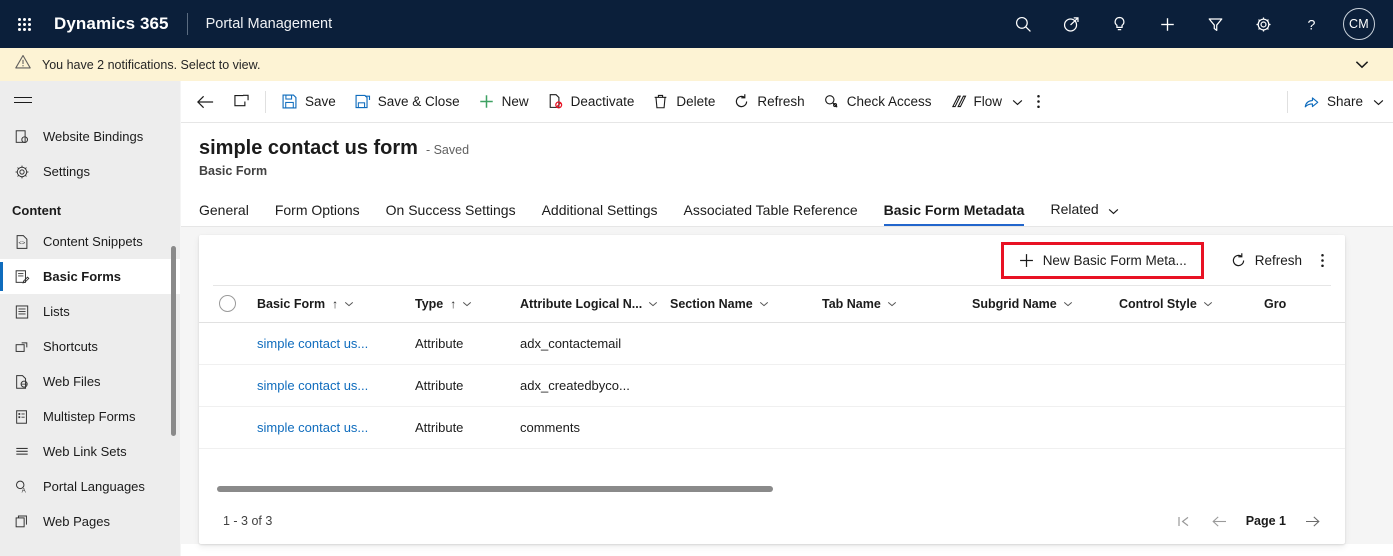 This screenshot has width=1393, height=556. What do you see at coordinates (25, 347) in the screenshot?
I see `shortcut-icon` at bounding box center [25, 347].